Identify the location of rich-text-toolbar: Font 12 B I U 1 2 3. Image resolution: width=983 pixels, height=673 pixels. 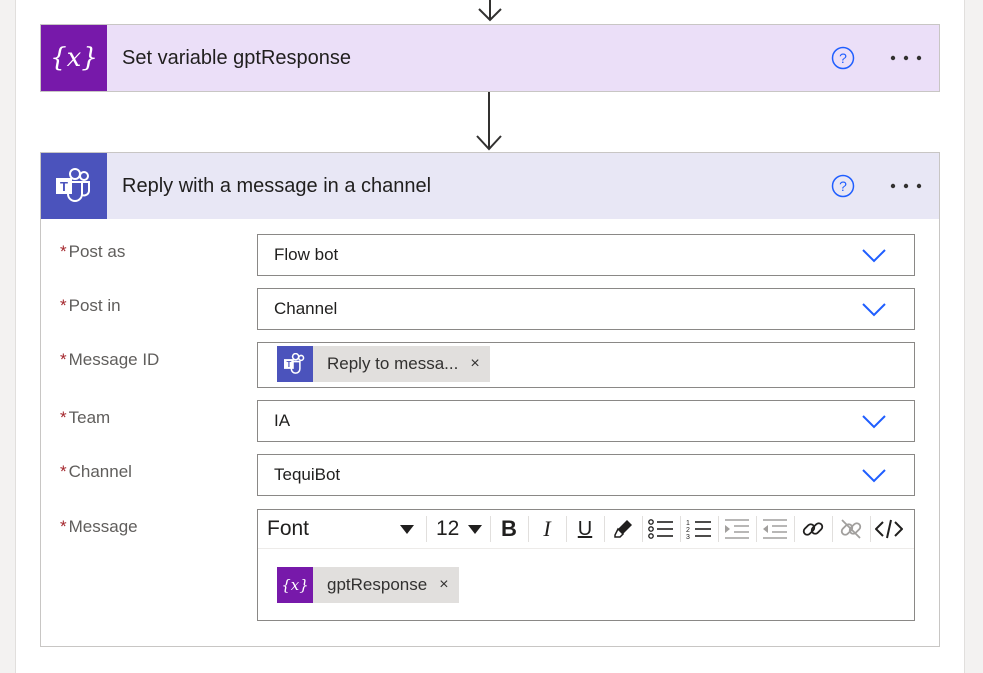
(586, 529).